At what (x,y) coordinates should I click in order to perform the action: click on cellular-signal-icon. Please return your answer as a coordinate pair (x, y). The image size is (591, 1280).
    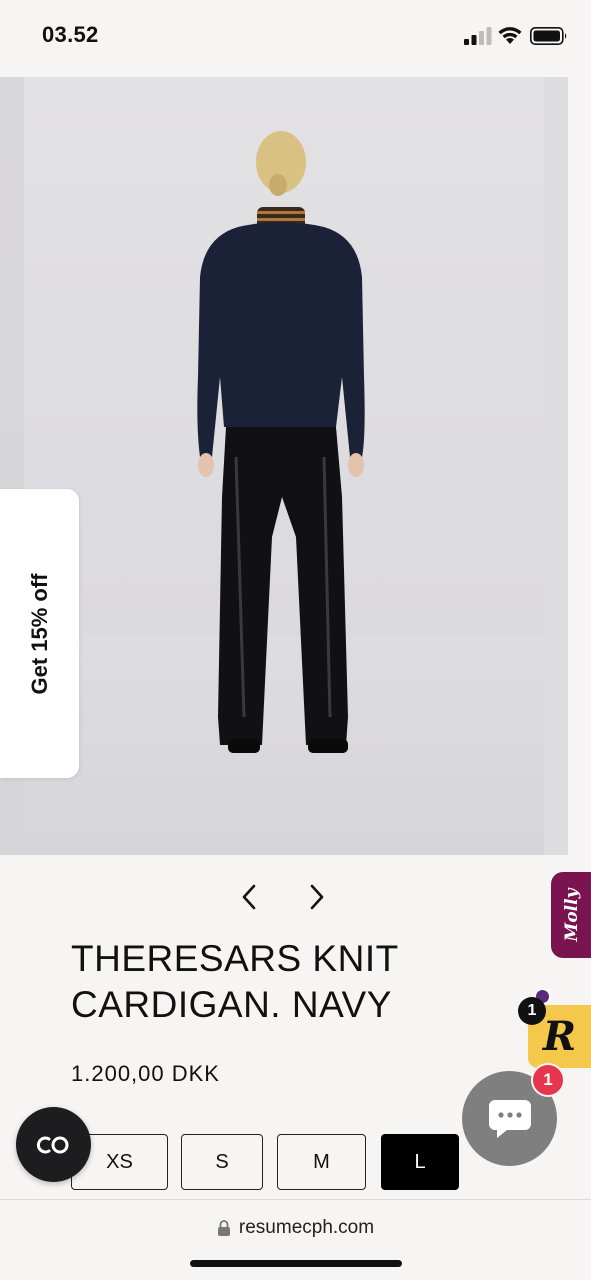
    Looking at the image, I should click on (478, 36).